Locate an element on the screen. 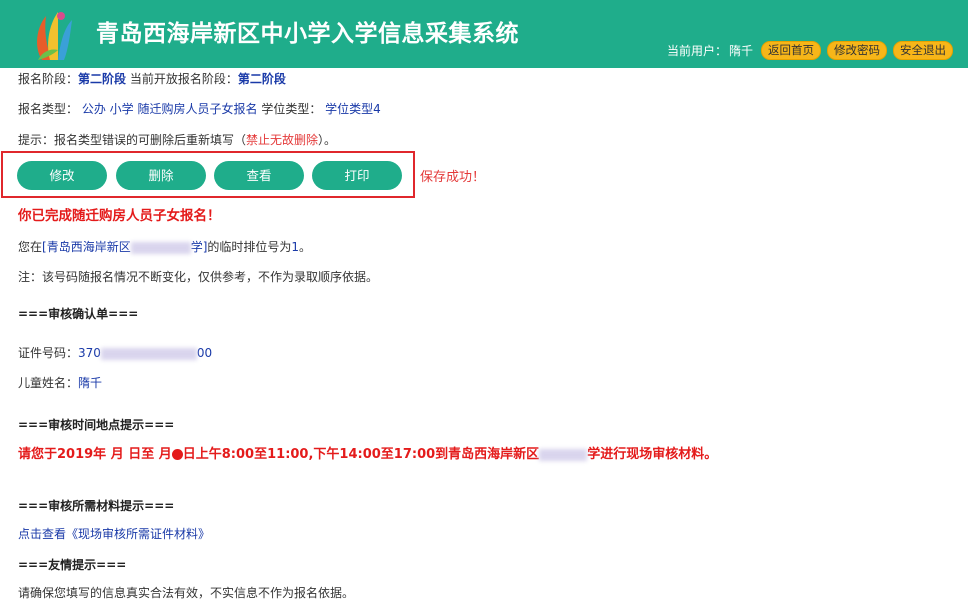 This screenshot has height=605, width=968. friendly-title: ===友情提示=== is located at coordinates (72, 565).